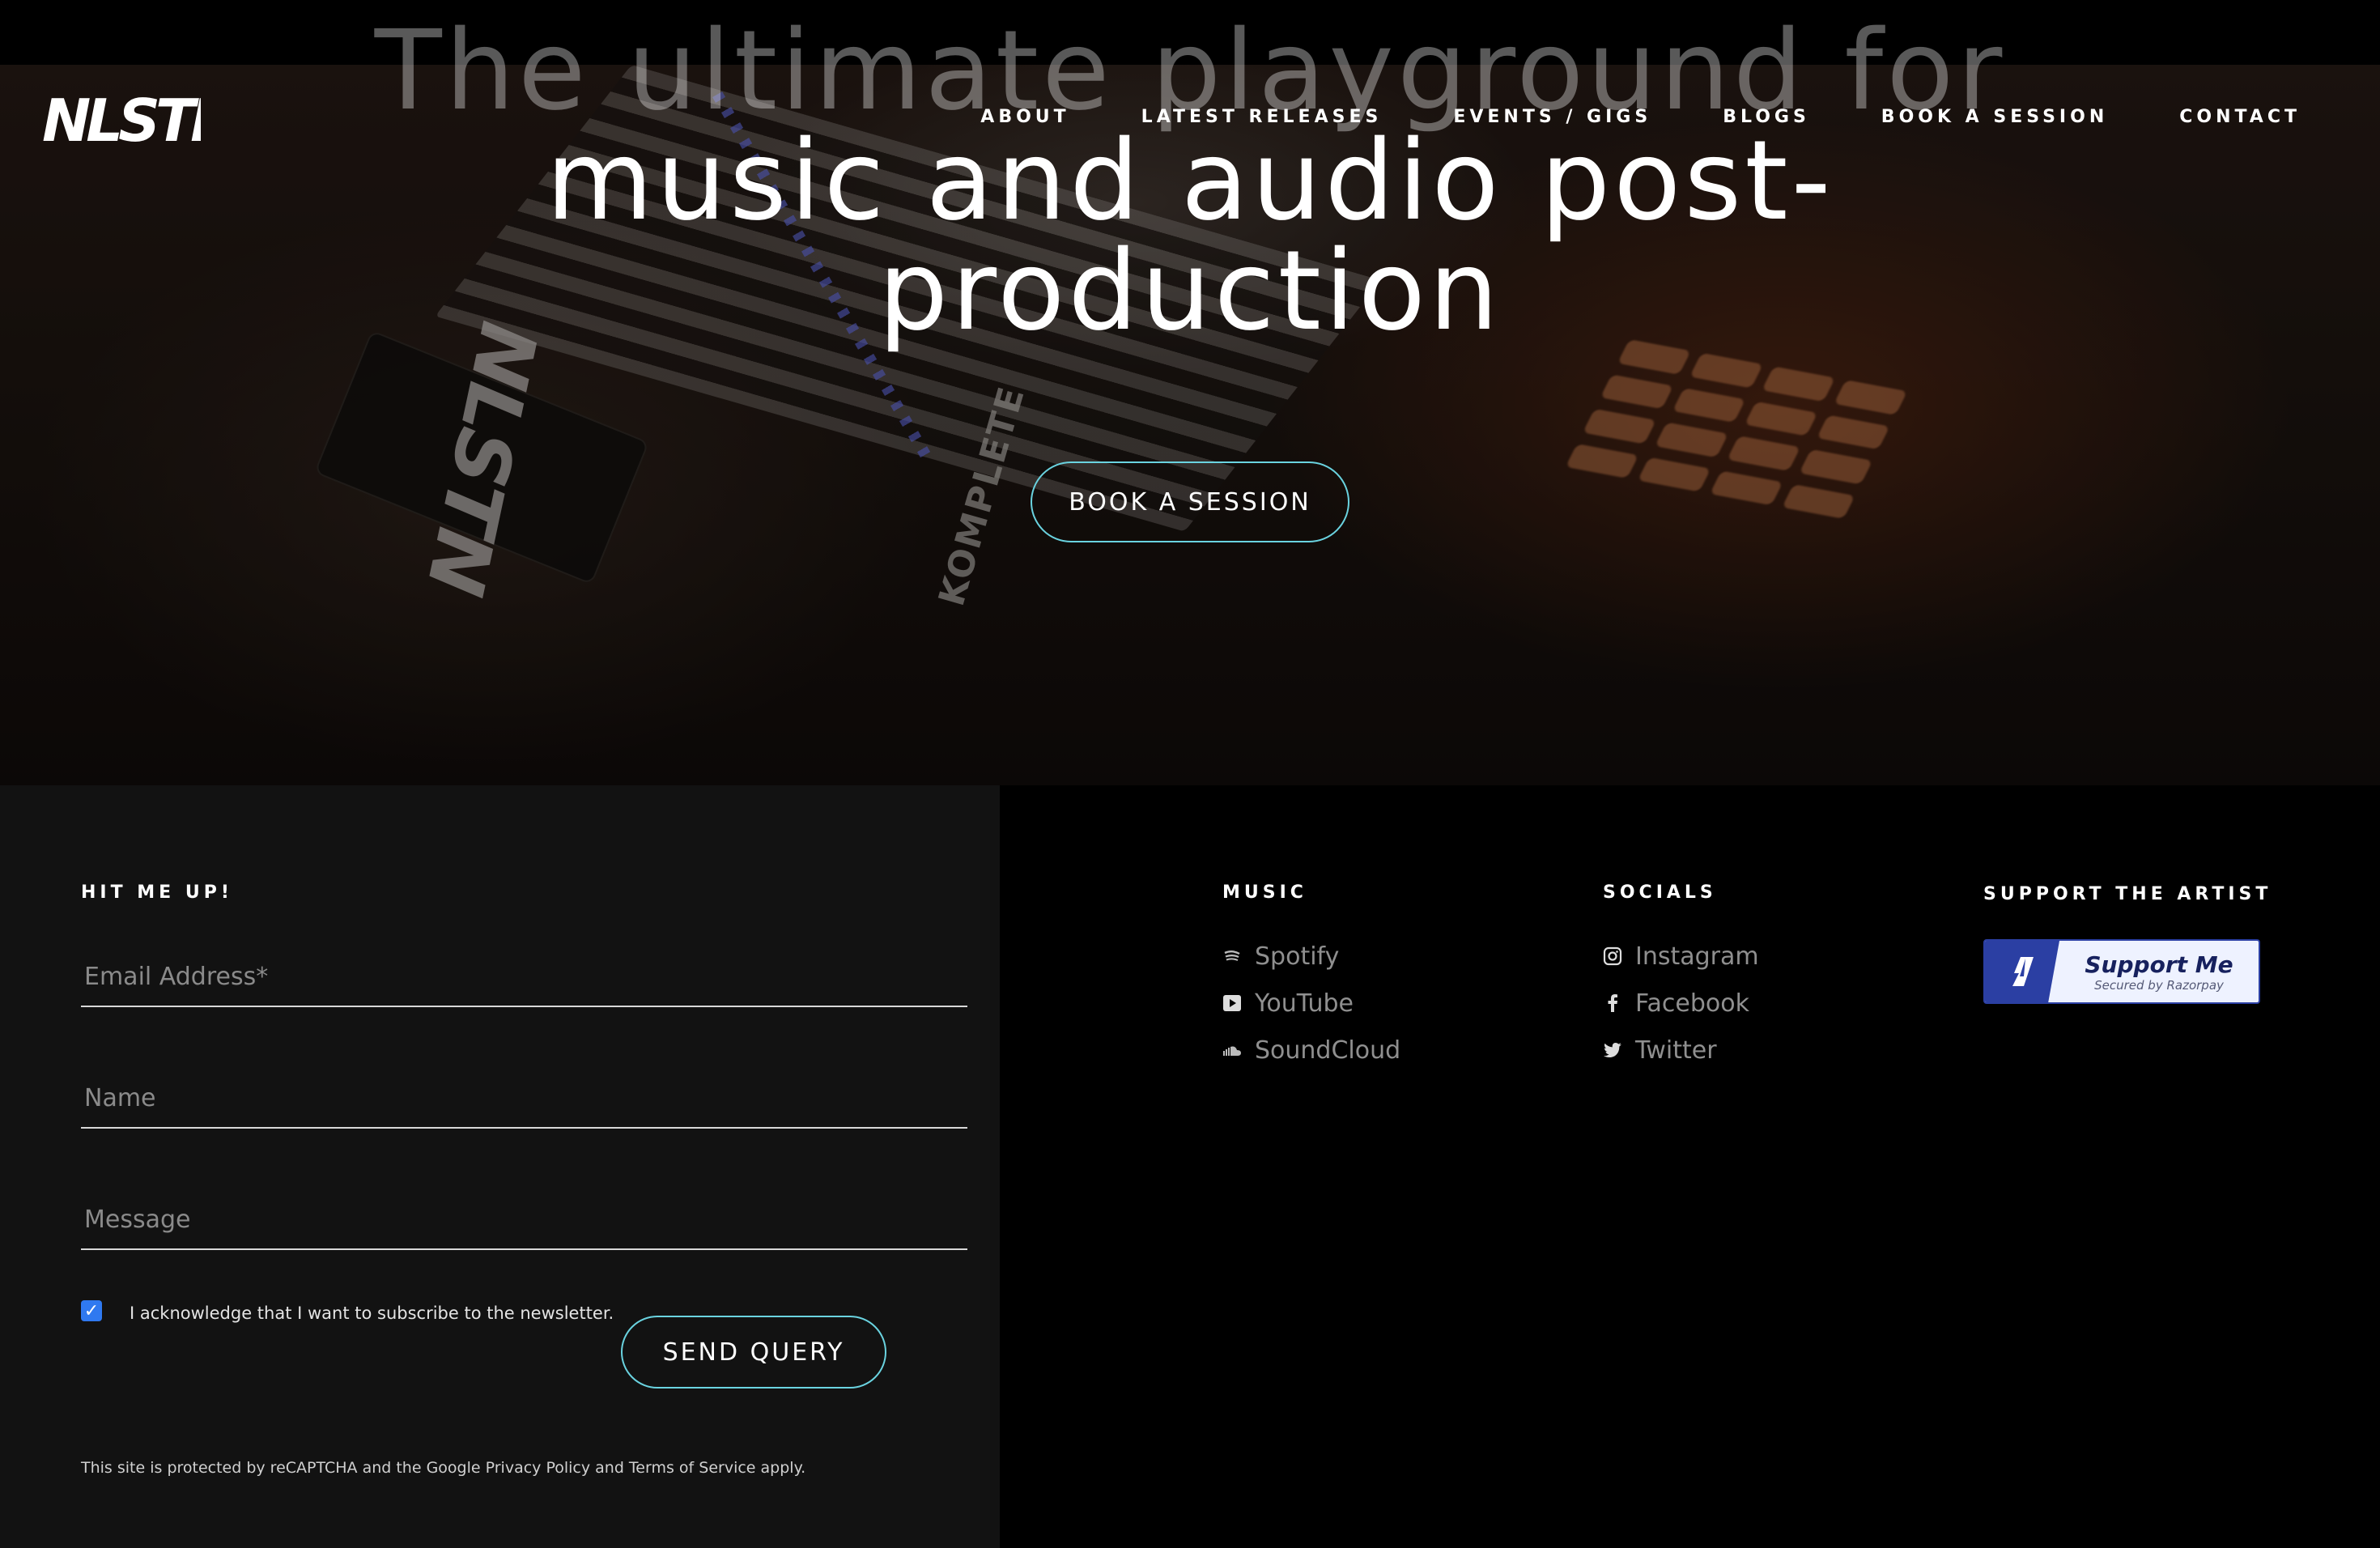 The image size is (2380, 1548). What do you see at coordinates (157, 893) in the screenshot?
I see `contact-heading: HIT ME UP!` at bounding box center [157, 893].